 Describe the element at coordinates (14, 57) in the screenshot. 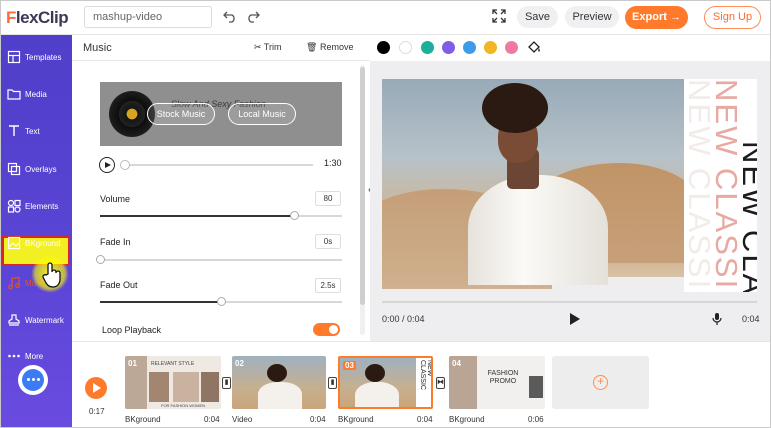

I see `templates-icon` at that location.